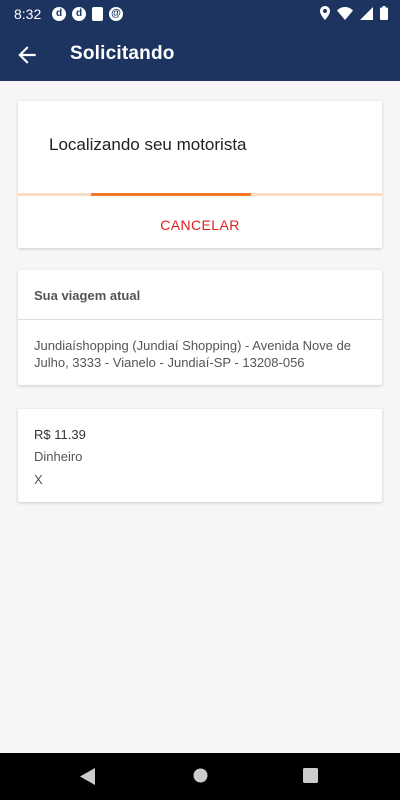 Image resolution: width=400 pixels, height=800 pixels. Describe the element at coordinates (200, 222) in the screenshot. I see `cancel-button: CANCELAR` at that location.